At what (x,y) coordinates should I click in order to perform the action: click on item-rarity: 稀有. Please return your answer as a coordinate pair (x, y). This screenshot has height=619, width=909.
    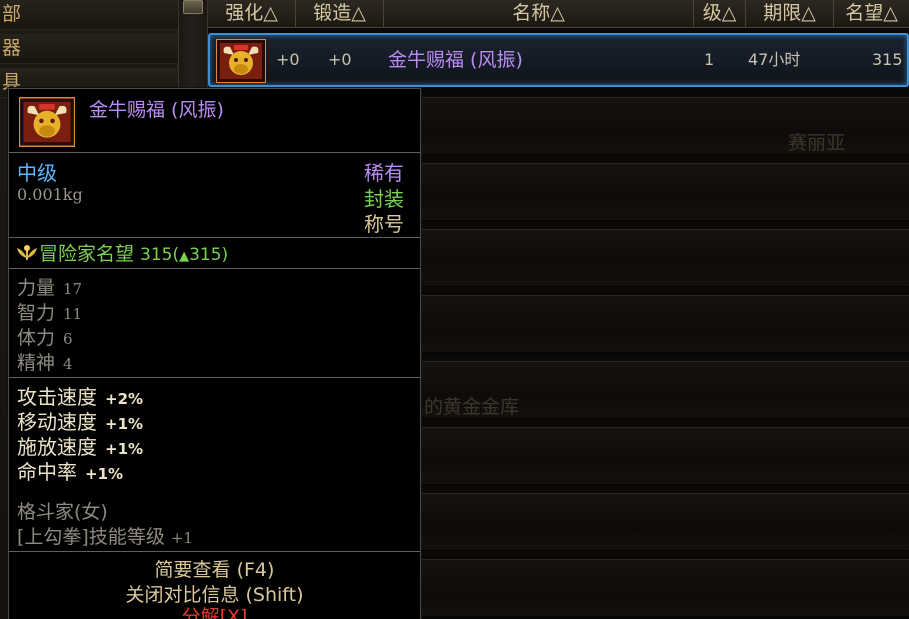
    Looking at the image, I should click on (384, 173).